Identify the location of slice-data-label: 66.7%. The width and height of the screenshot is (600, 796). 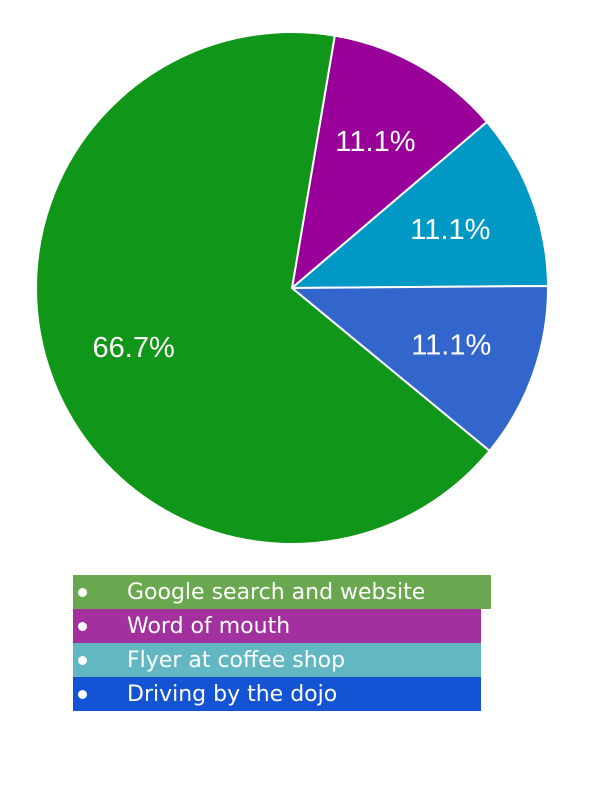
(134, 348).